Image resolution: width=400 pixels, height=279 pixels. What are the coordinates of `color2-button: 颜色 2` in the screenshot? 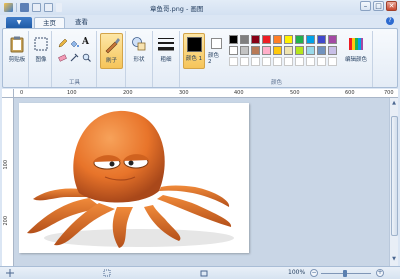 It's located at (216, 51).